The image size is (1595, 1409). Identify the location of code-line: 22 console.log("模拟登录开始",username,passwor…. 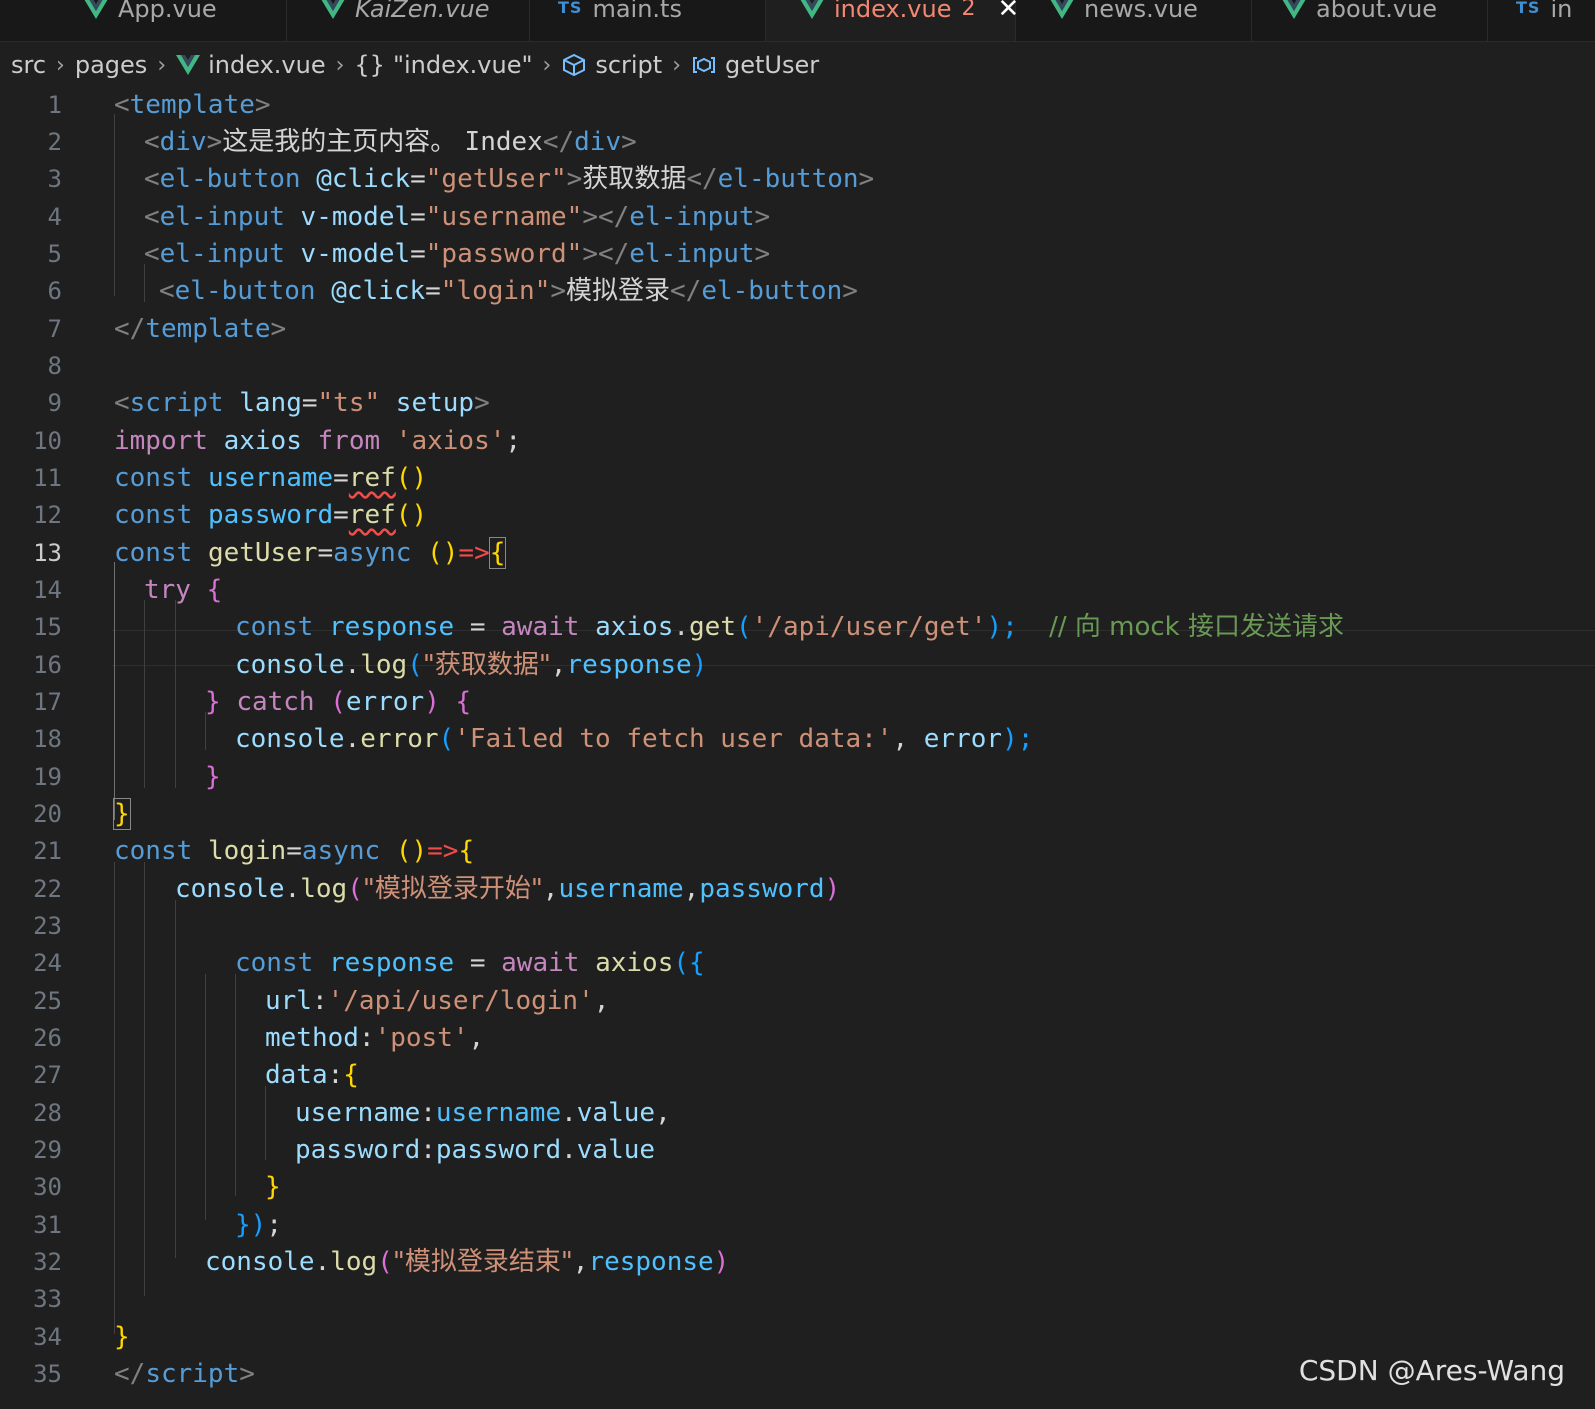
(797, 889).